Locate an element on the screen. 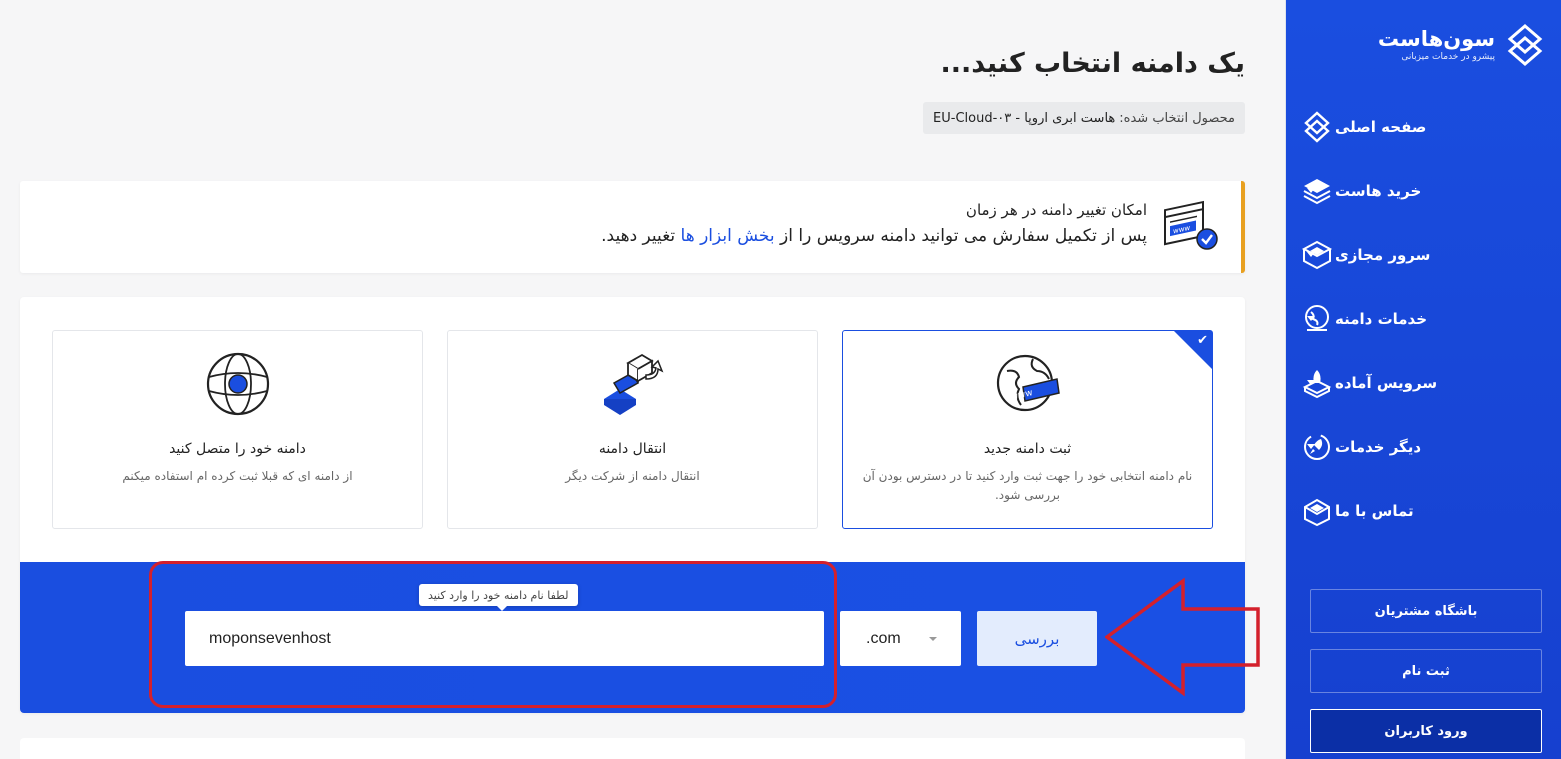  server-box-icon is located at coordinates (1317, 255).